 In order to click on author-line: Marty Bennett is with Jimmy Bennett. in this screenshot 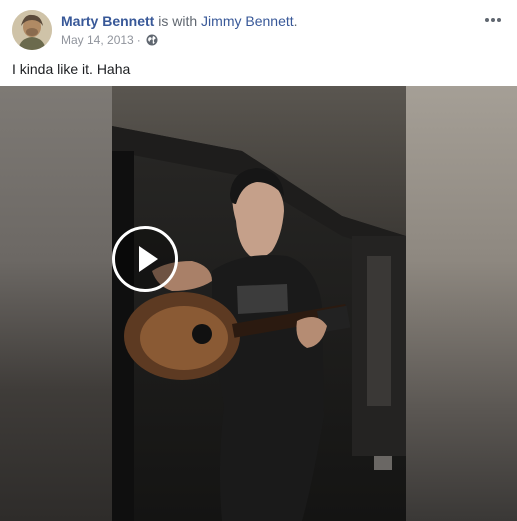, I will do `click(179, 21)`.